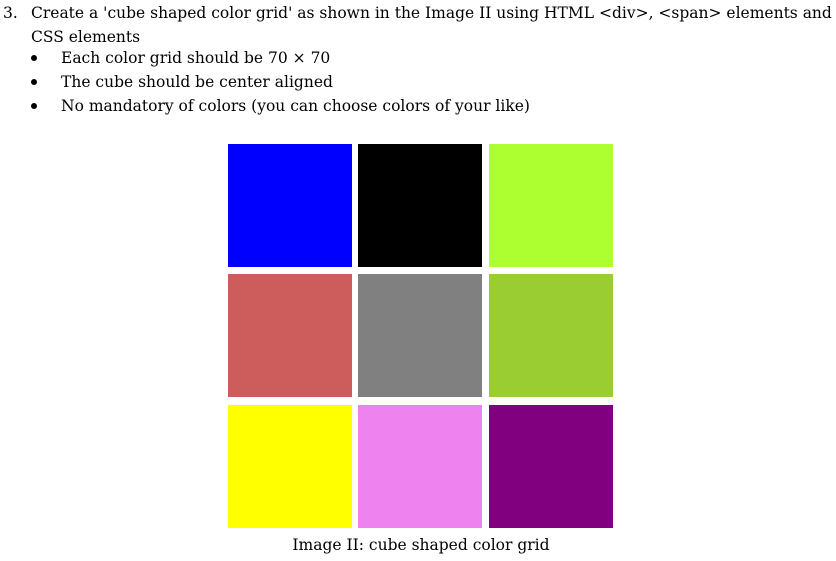 The image size is (836, 561). Describe the element at coordinates (420, 466) in the screenshot. I see `grid-cell-violet` at that location.